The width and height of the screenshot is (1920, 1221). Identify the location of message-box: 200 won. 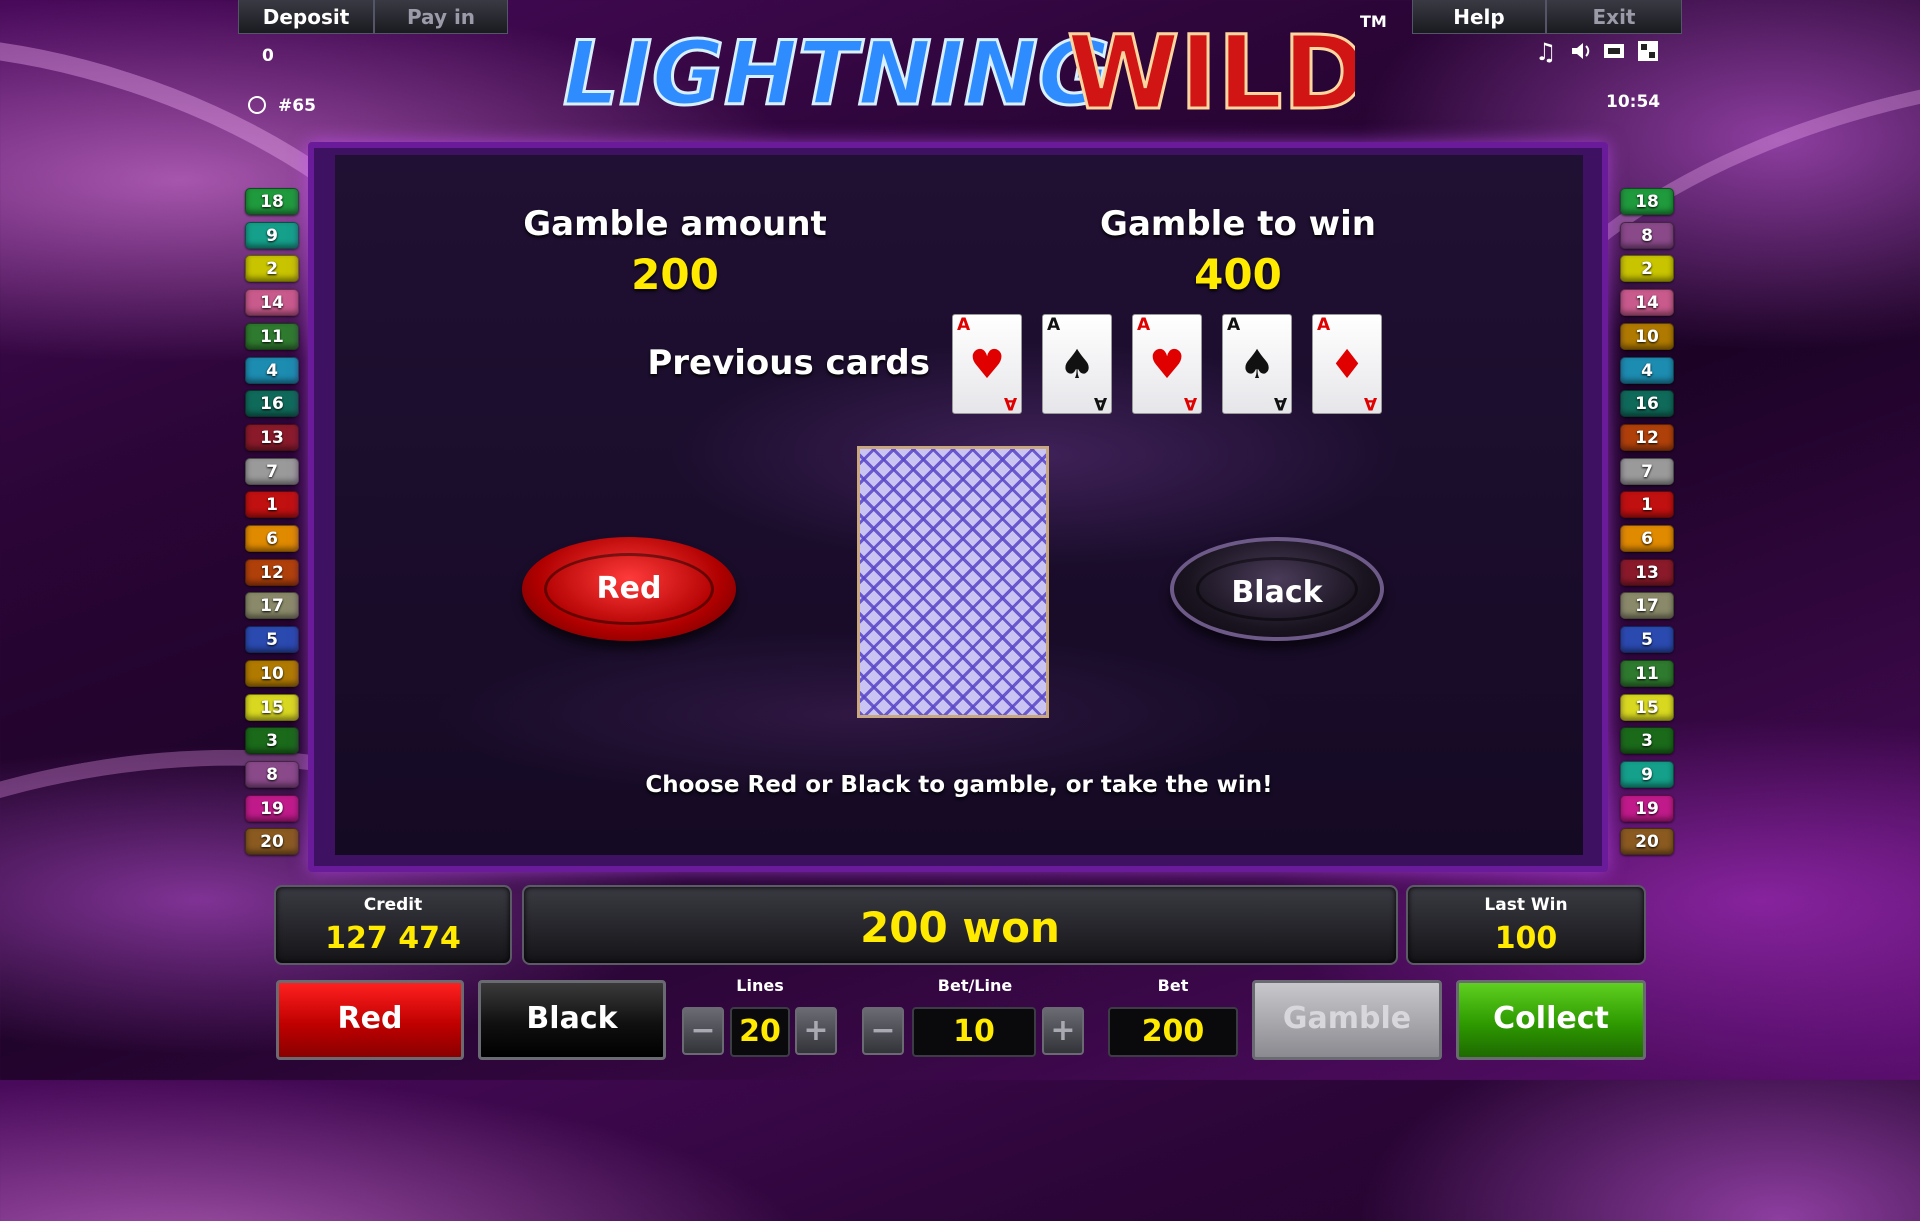
(960, 925).